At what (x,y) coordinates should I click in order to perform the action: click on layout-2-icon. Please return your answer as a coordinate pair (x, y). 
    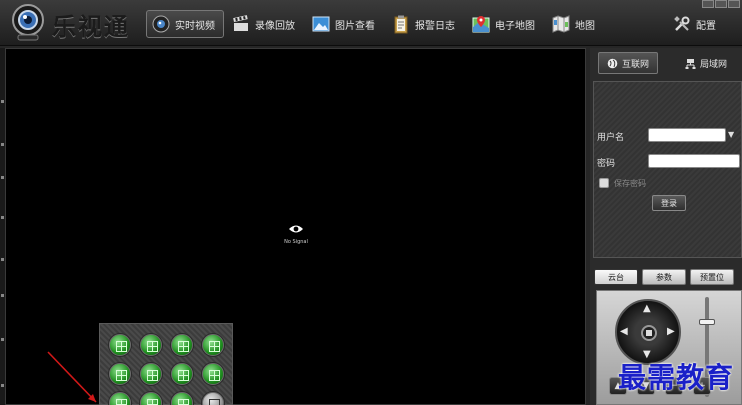
    Looking at the image, I should click on (151, 398).